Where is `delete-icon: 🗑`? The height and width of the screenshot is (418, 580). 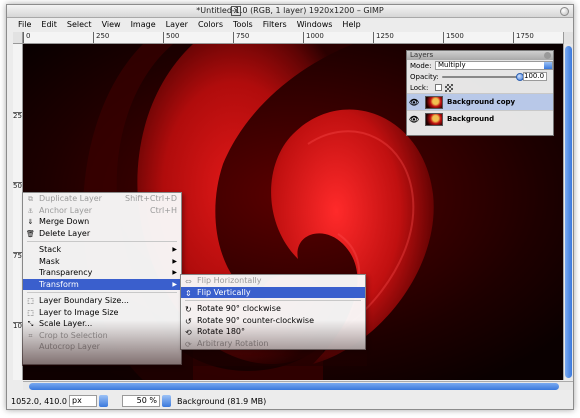 delete-icon: 🗑 is located at coordinates (30, 233).